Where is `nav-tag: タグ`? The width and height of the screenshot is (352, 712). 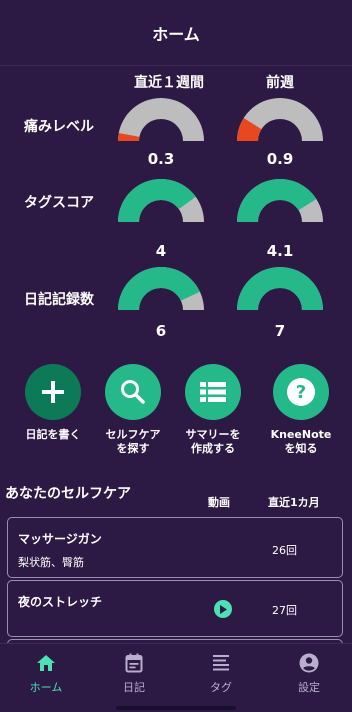
nav-tag: タグ is located at coordinates (221, 673).